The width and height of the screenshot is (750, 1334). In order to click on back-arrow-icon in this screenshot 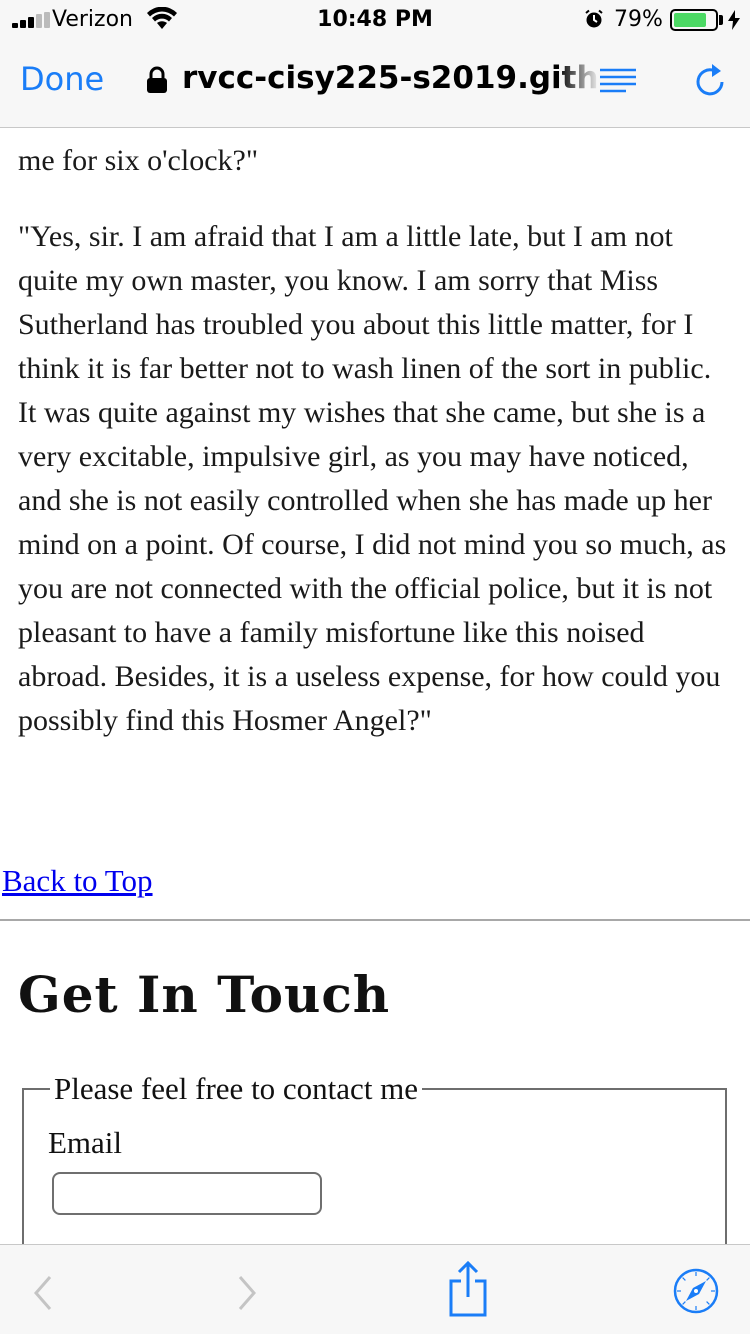, I will do `click(43, 1293)`.